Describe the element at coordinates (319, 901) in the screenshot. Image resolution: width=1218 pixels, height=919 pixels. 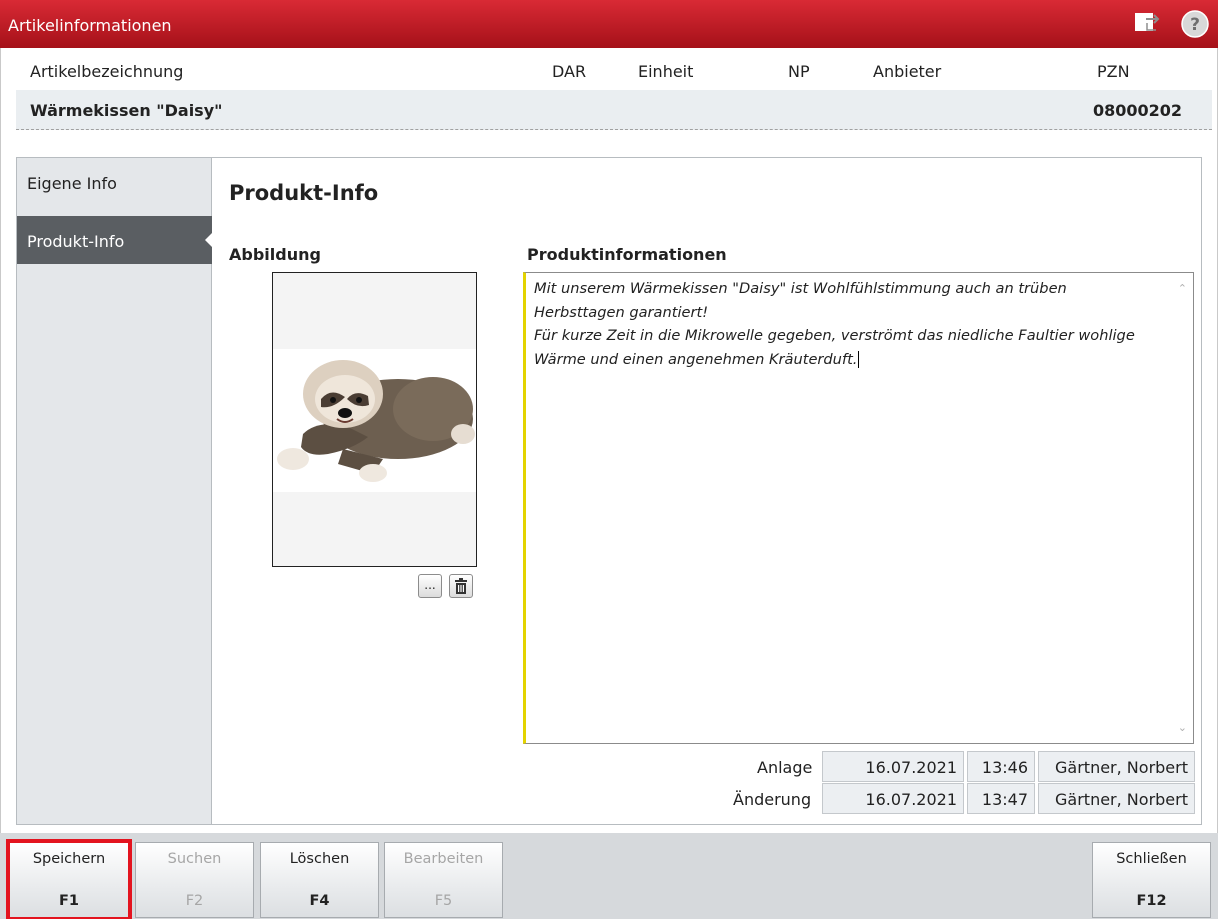
I see `button-key: F4` at that location.